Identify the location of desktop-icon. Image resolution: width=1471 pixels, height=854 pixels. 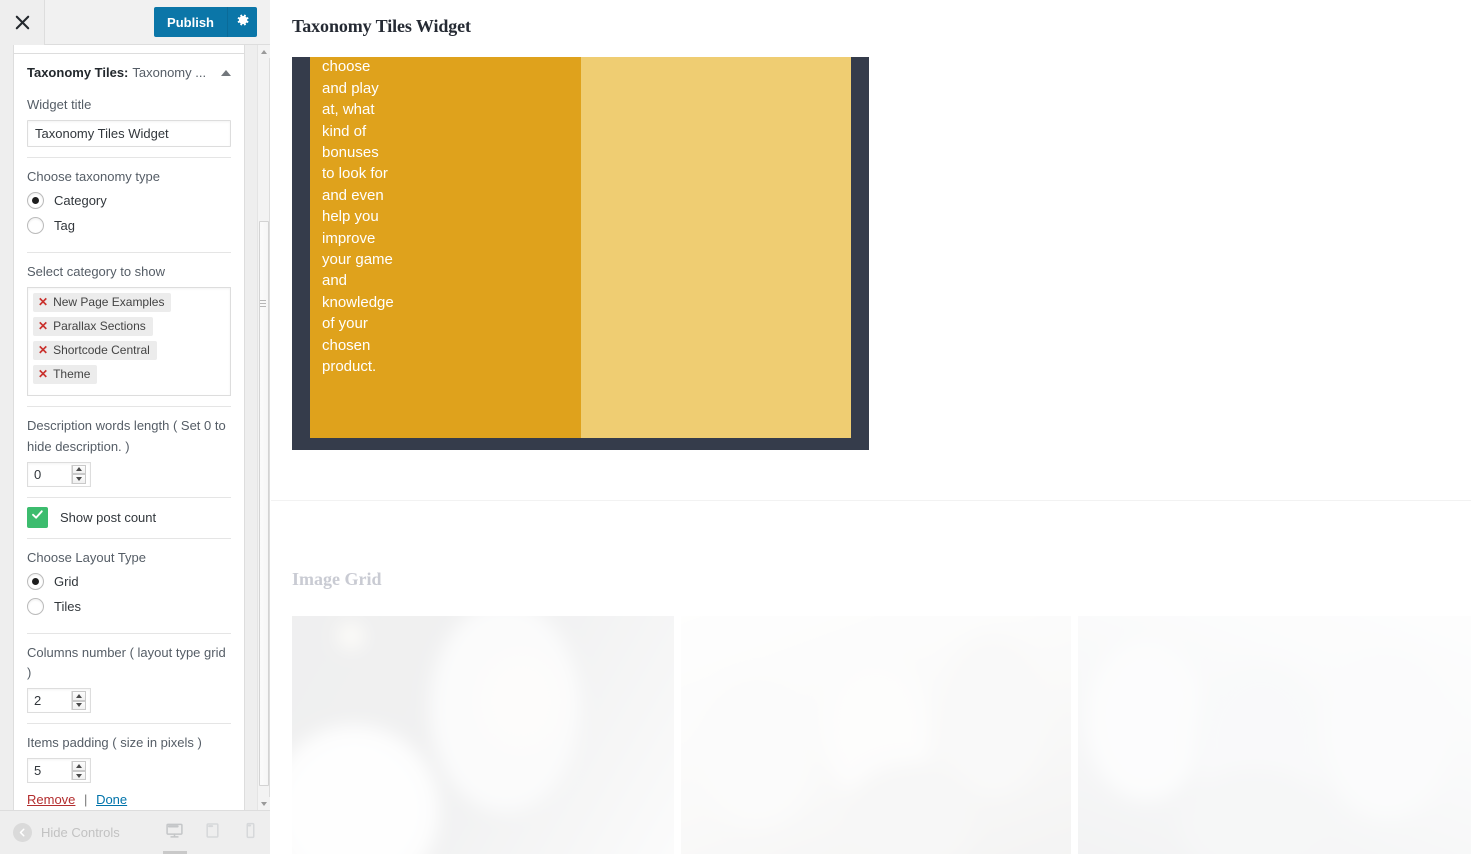
(174, 833).